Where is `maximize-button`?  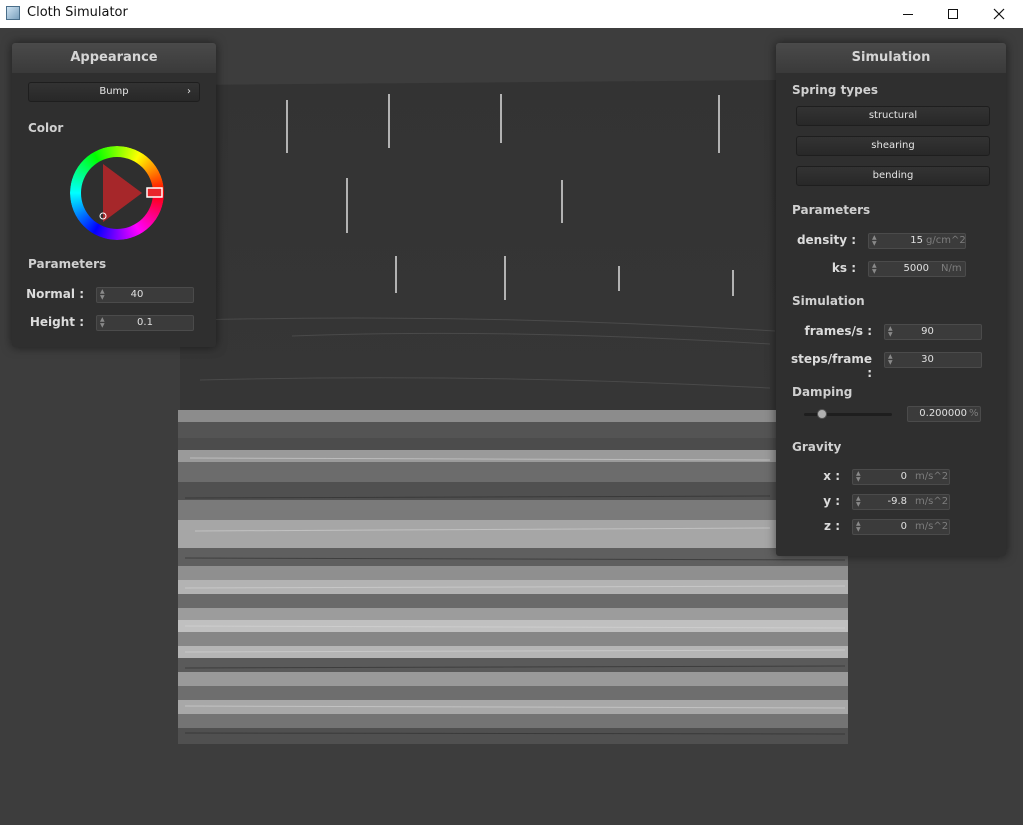
maximize-button is located at coordinates (953, 14).